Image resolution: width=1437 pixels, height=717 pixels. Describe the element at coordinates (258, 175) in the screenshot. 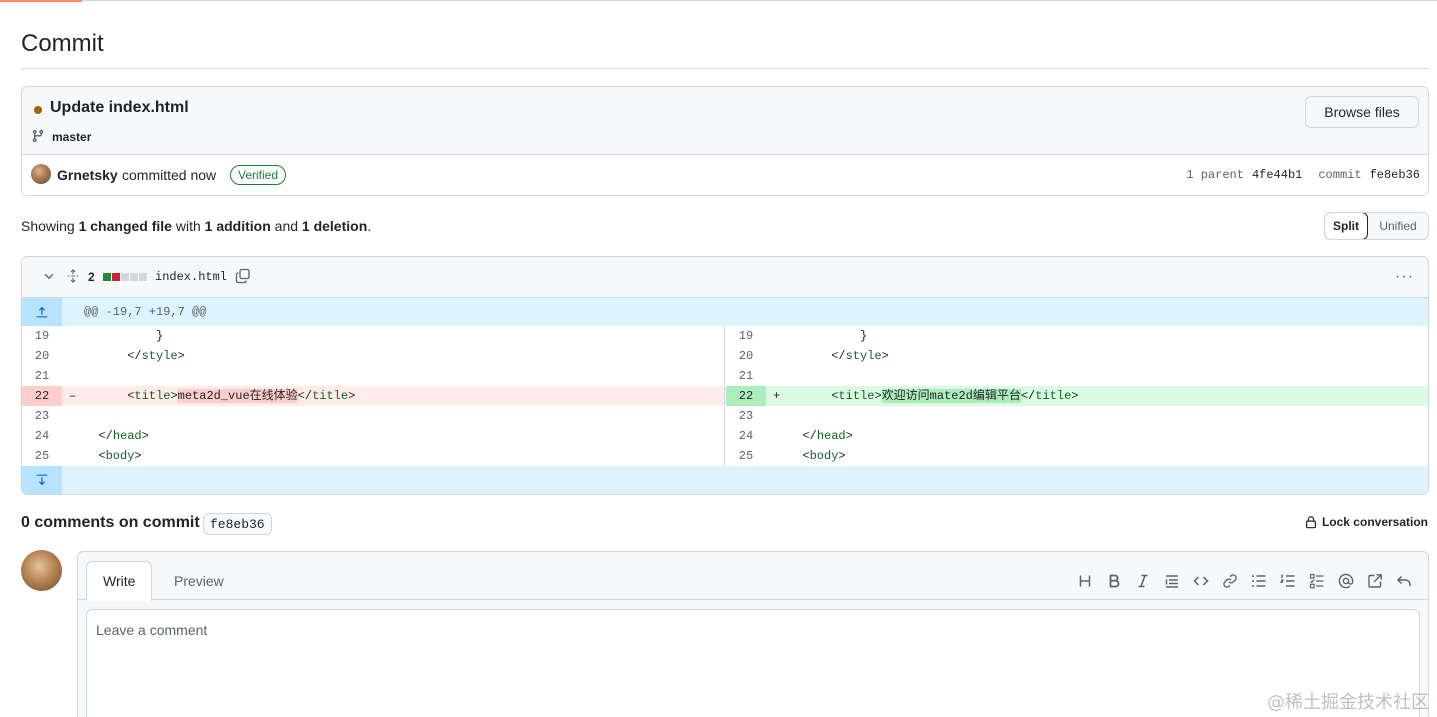

I see `verified-badge: Verified` at that location.